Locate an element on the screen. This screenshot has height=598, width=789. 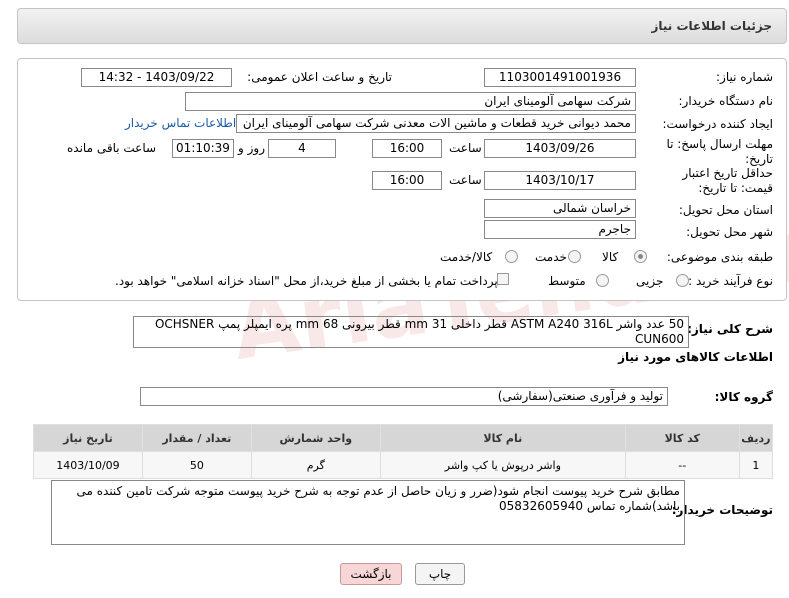
category-goods-radio is located at coordinates (640, 256).